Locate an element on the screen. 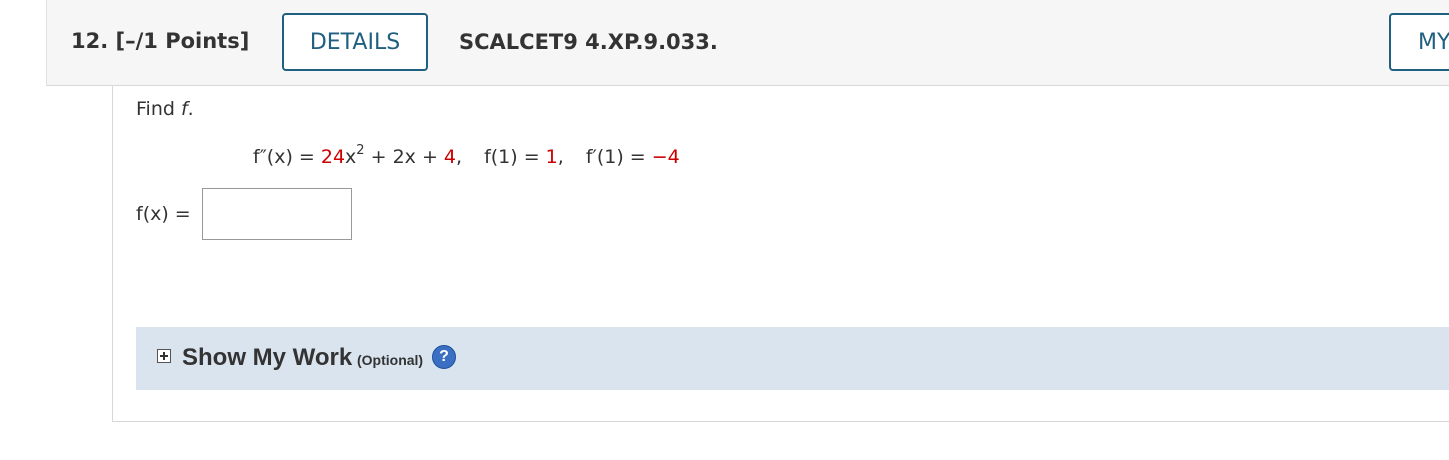  find-instruction: Find f. is located at coordinates (165, 109).